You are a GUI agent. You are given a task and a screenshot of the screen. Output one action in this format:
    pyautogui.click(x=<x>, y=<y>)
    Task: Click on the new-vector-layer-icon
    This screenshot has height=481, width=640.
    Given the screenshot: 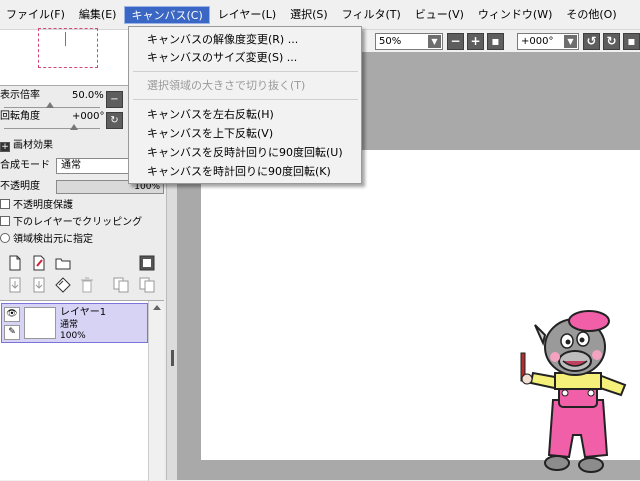 What is the action you would take?
    pyautogui.click(x=39, y=263)
    